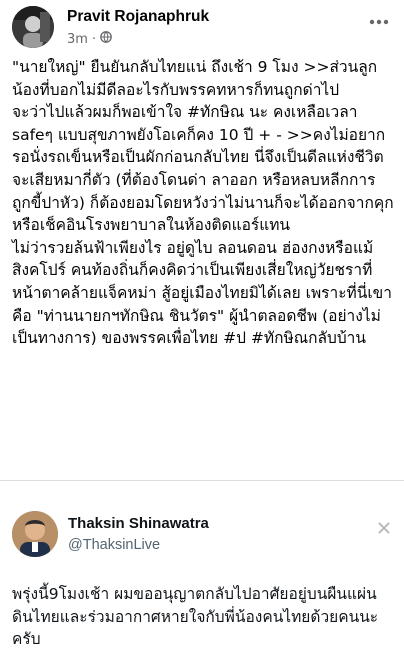 Image resolution: width=404 pixels, height=660 pixels. What do you see at coordinates (35, 534) in the screenshot?
I see `quoted-author-avatar` at bounding box center [35, 534].